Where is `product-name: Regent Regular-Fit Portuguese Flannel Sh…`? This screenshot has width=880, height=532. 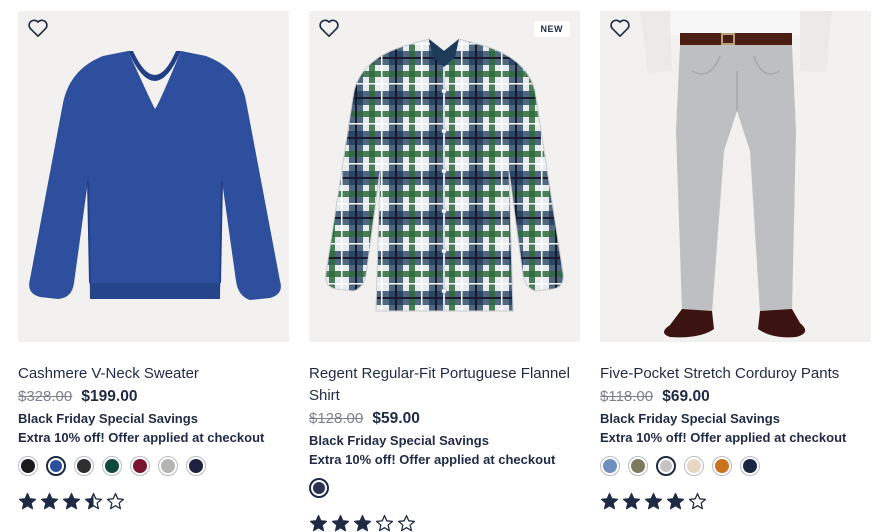 product-name: Regent Regular-Fit Portuguese Flannel Sh… is located at coordinates (444, 385).